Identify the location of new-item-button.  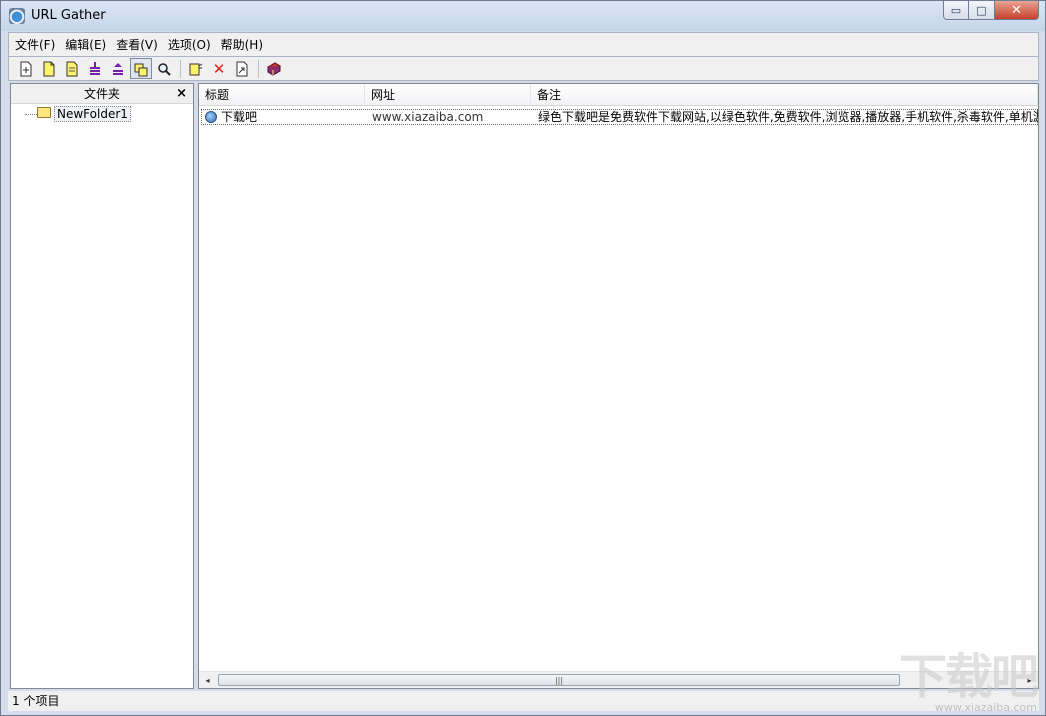
(26, 68).